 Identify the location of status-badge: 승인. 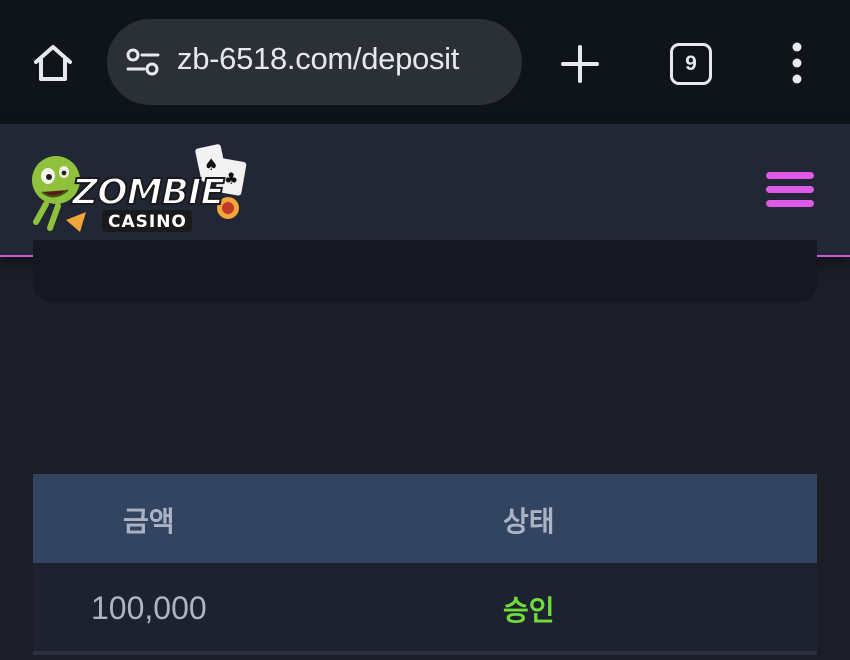
(529, 610).